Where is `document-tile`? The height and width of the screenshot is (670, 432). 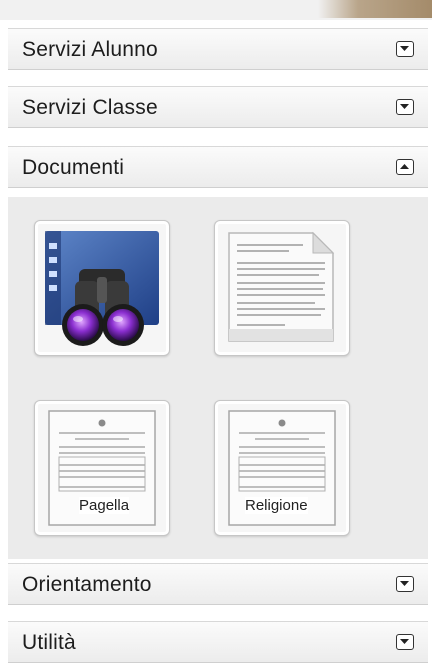 document-tile is located at coordinates (282, 288).